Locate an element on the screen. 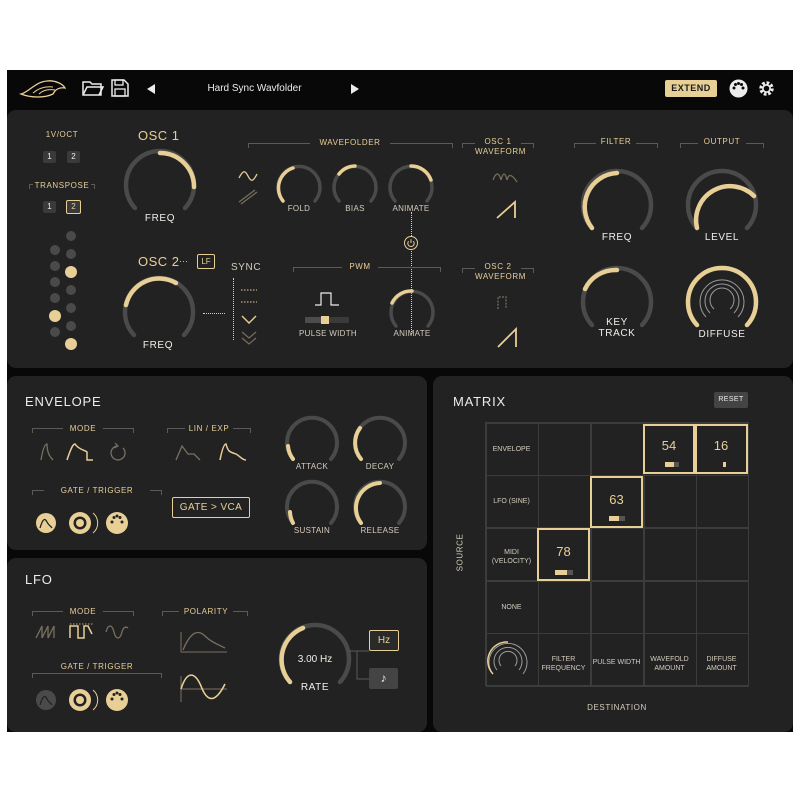  filter-freq-knob is located at coordinates (617, 204).